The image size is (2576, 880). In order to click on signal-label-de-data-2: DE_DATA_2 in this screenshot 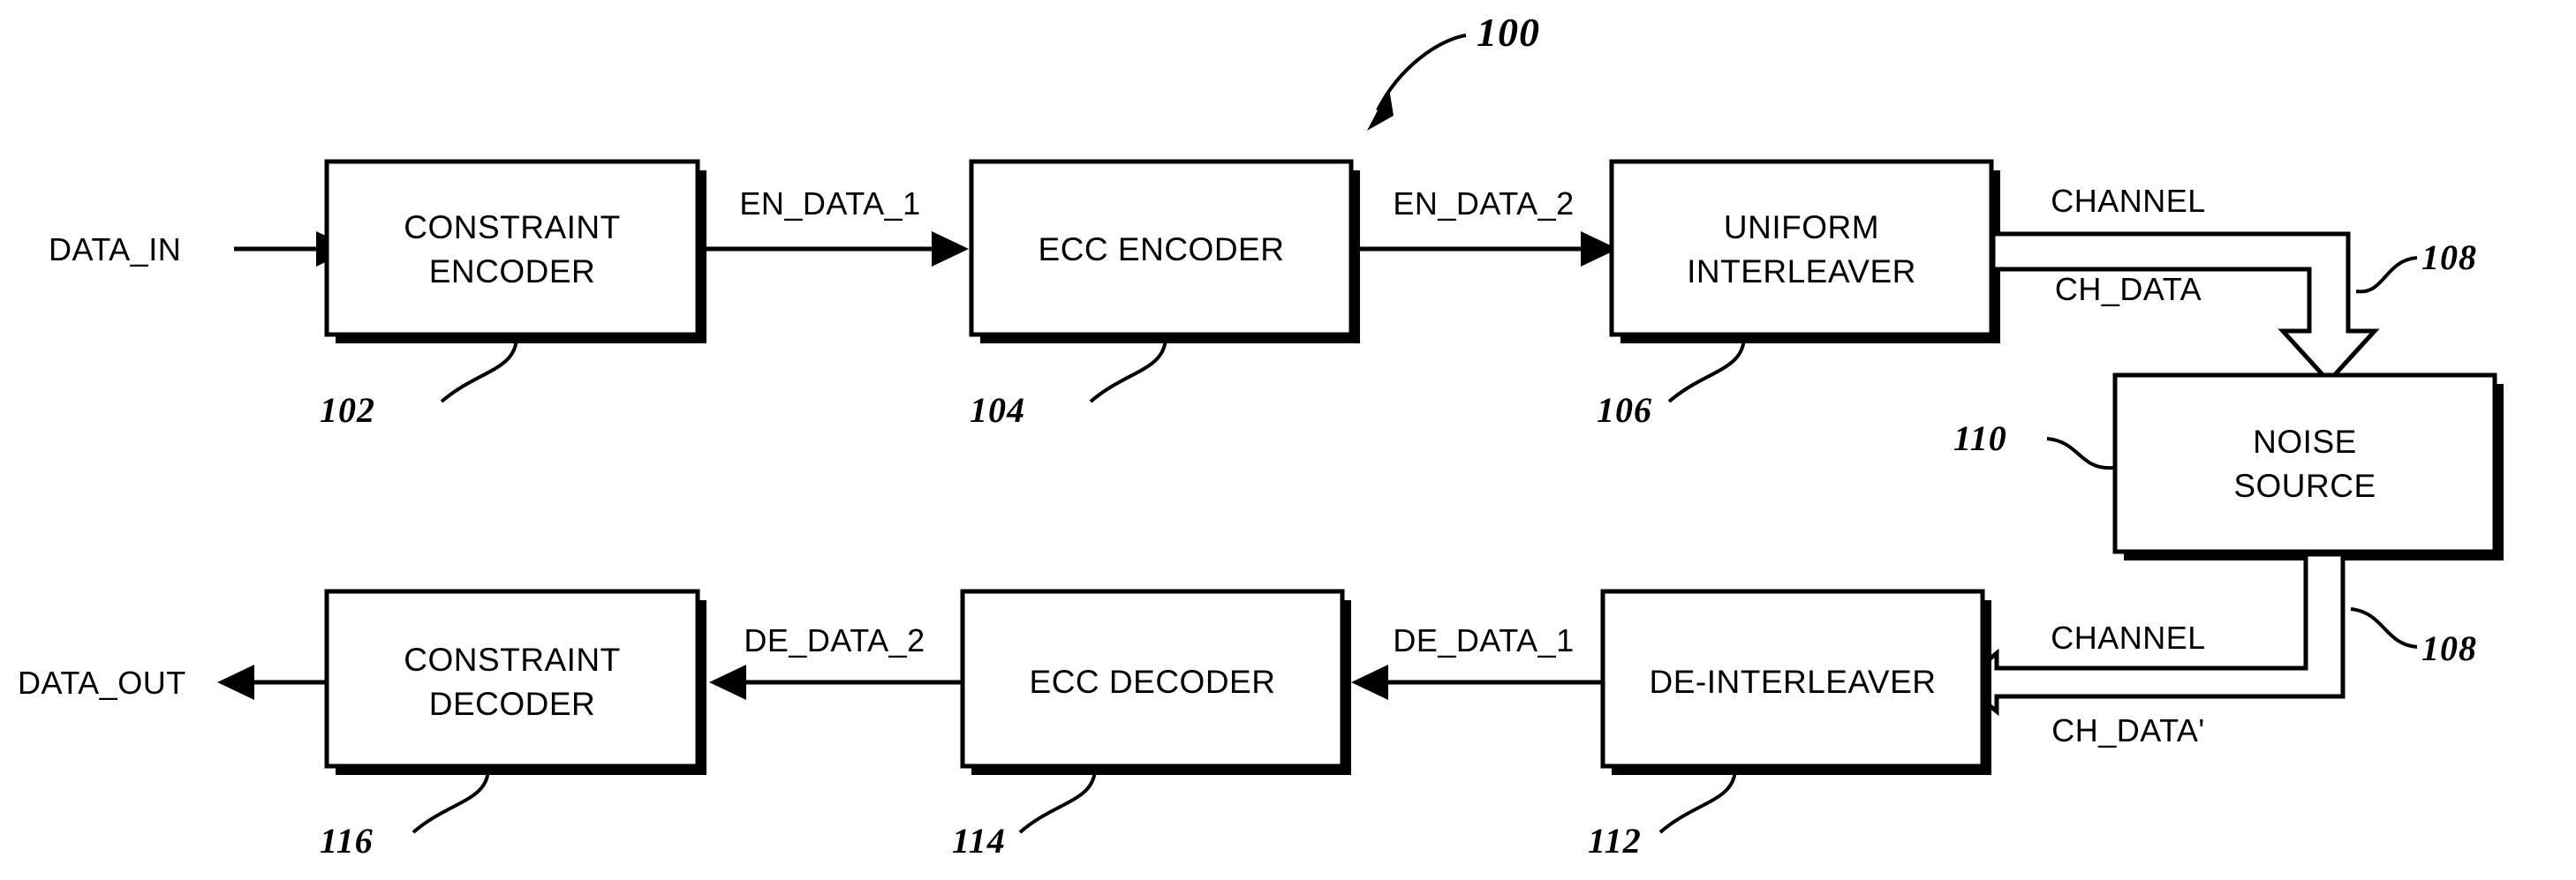, I will do `click(834, 640)`.